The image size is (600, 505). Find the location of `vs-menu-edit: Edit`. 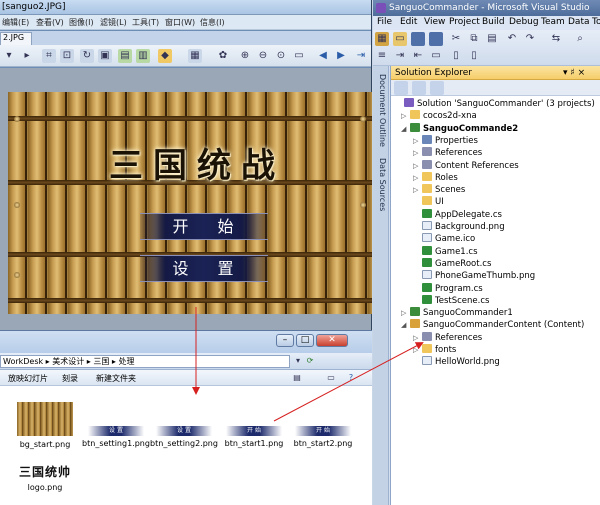

vs-menu-edit: Edit is located at coordinates (408, 22).